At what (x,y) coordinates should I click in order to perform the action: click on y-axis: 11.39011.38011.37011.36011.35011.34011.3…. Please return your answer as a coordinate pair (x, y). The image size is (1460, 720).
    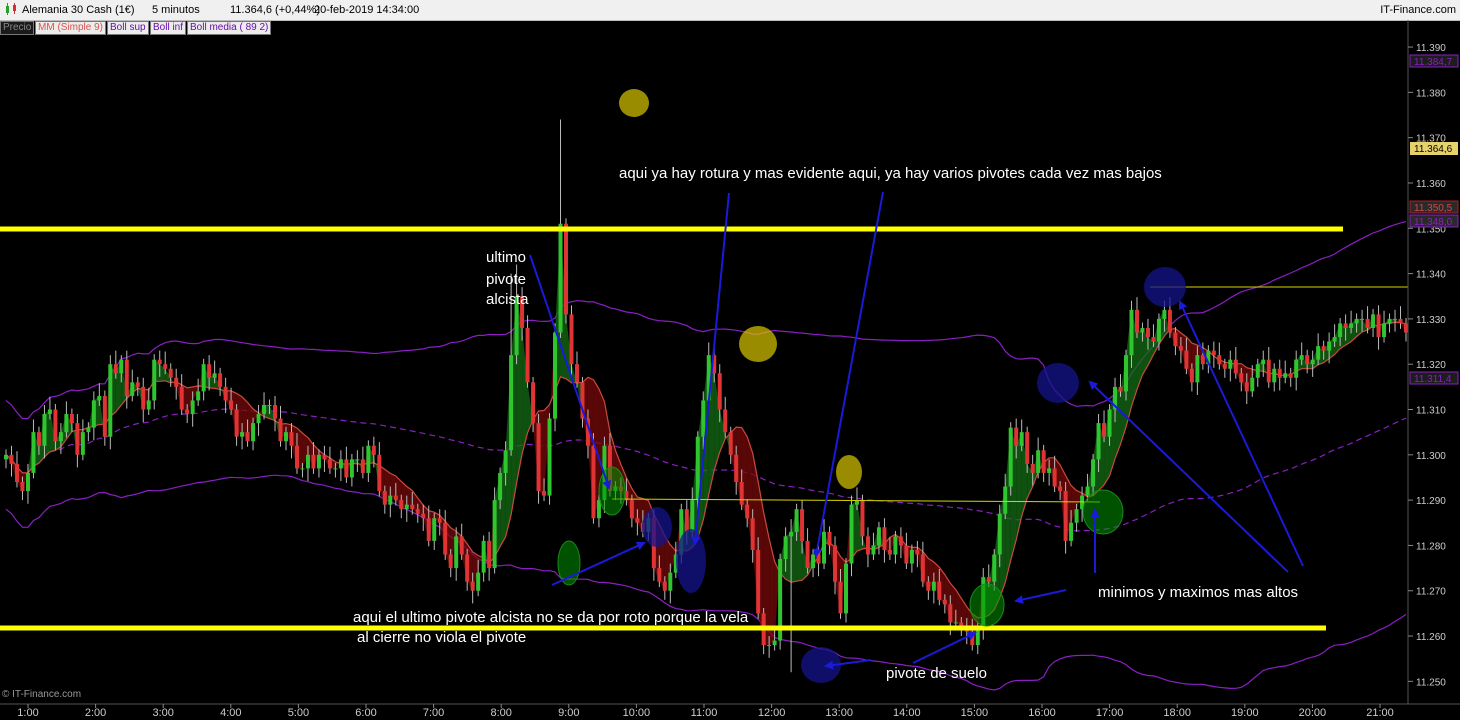
    Looking at the image, I should click on (1427, 365).